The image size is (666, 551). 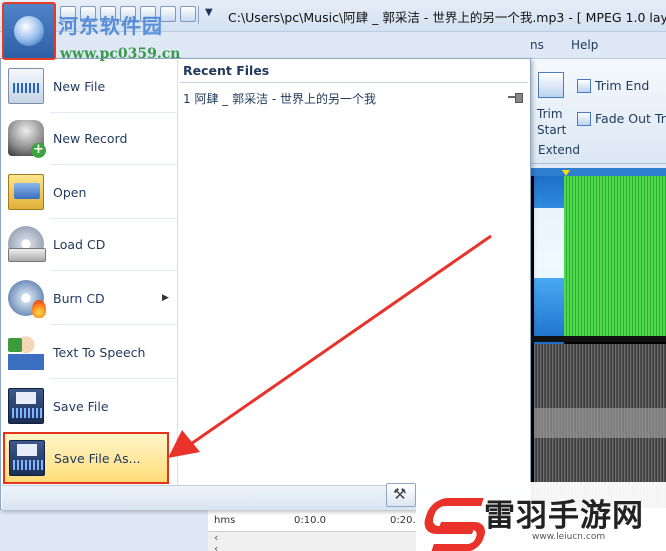 I want to click on text-to-speech-icon, so click(x=26, y=352).